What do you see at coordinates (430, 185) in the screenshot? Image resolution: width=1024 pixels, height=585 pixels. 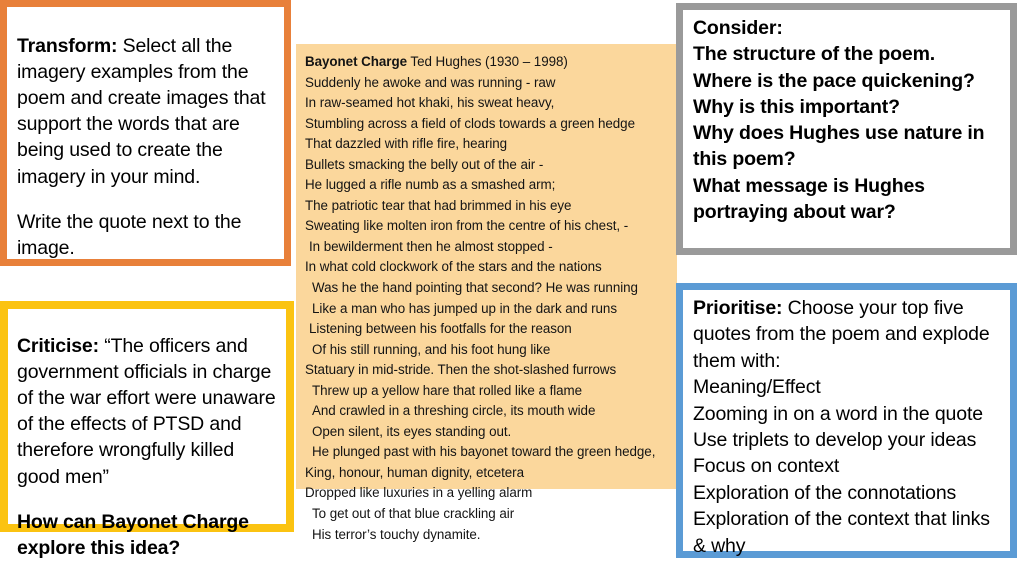 I see `poem-line: He lugged a rifle numb as a smashed arm;` at bounding box center [430, 185].